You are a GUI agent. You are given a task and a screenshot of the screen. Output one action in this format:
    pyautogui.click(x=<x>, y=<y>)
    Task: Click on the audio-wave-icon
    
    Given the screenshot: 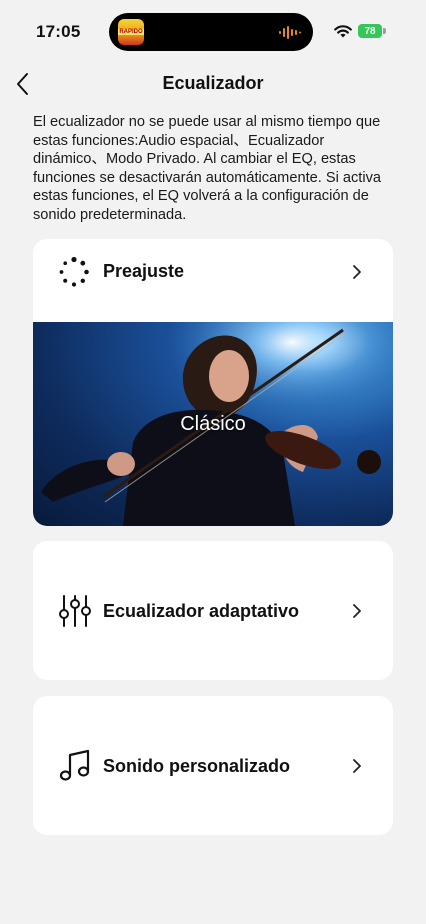 What is the action you would take?
    pyautogui.click(x=290, y=32)
    